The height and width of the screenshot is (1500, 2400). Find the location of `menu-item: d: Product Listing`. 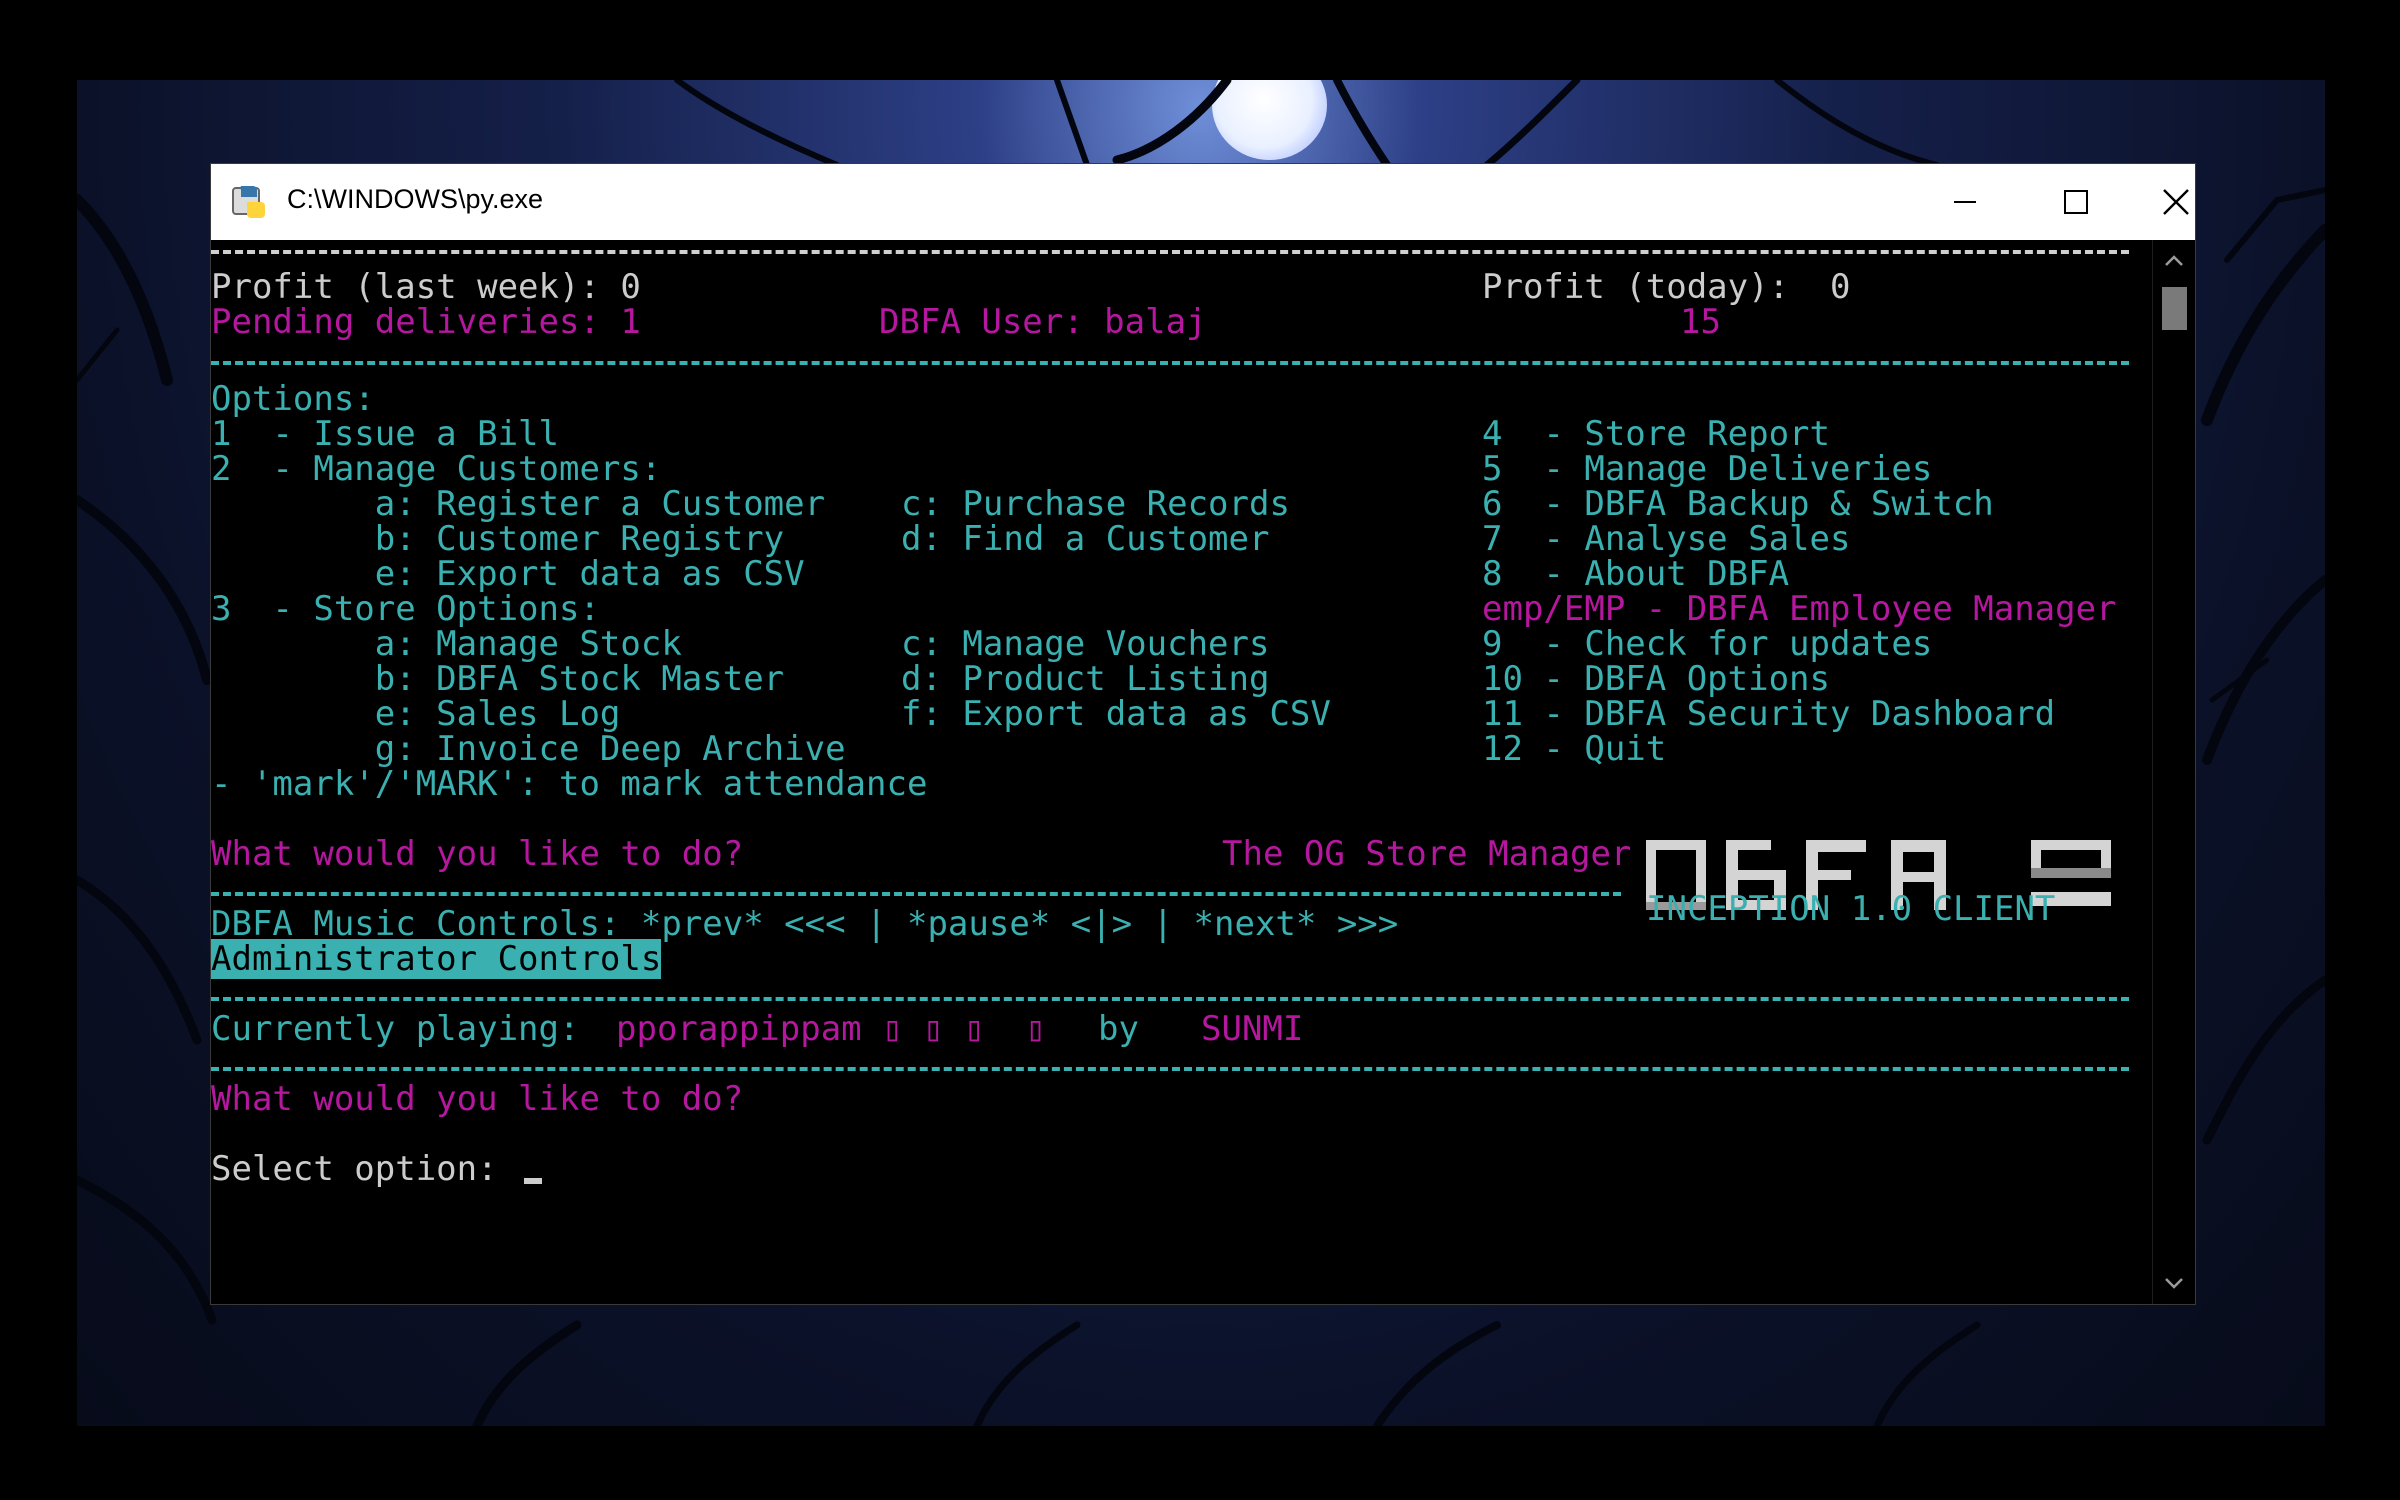

menu-item: d: Product Listing is located at coordinates (1085, 679).